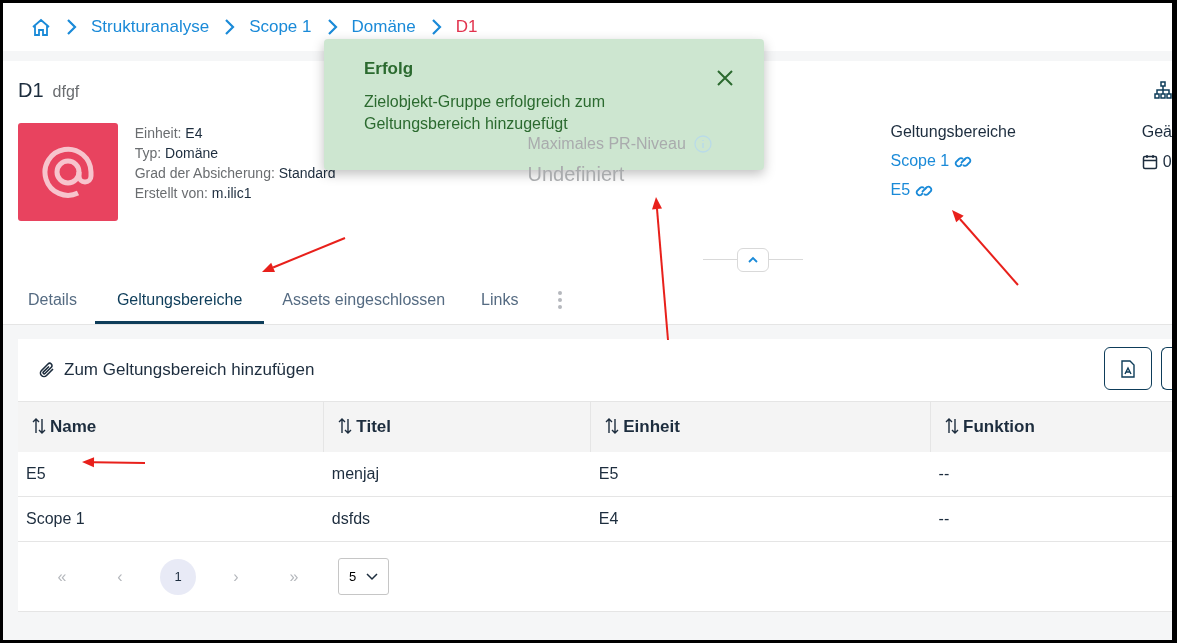 The image size is (1177, 643). What do you see at coordinates (168, 133) in the screenshot?
I see `meta-field: Einheit: E4` at bounding box center [168, 133].